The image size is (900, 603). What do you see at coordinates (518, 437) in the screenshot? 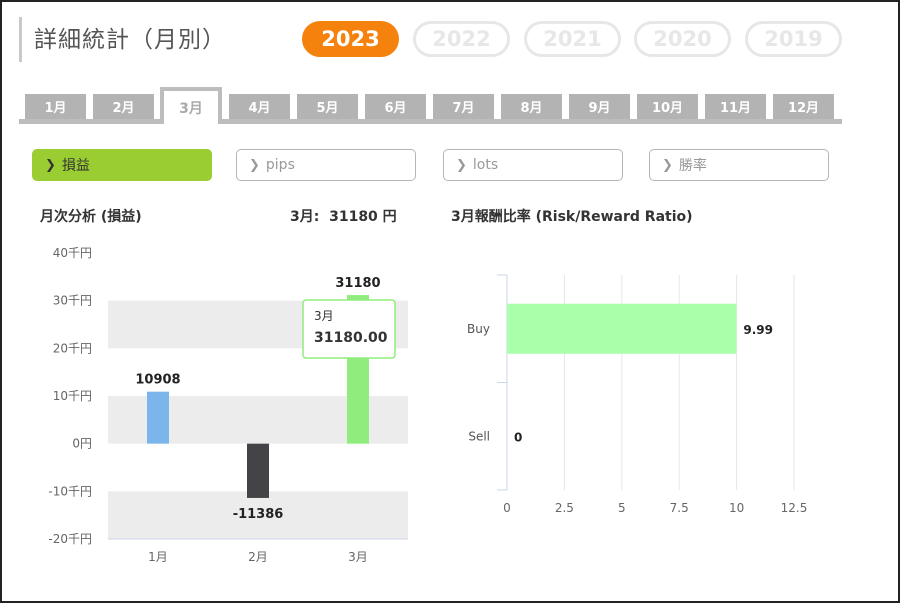
I see `data-label: 0` at bounding box center [518, 437].